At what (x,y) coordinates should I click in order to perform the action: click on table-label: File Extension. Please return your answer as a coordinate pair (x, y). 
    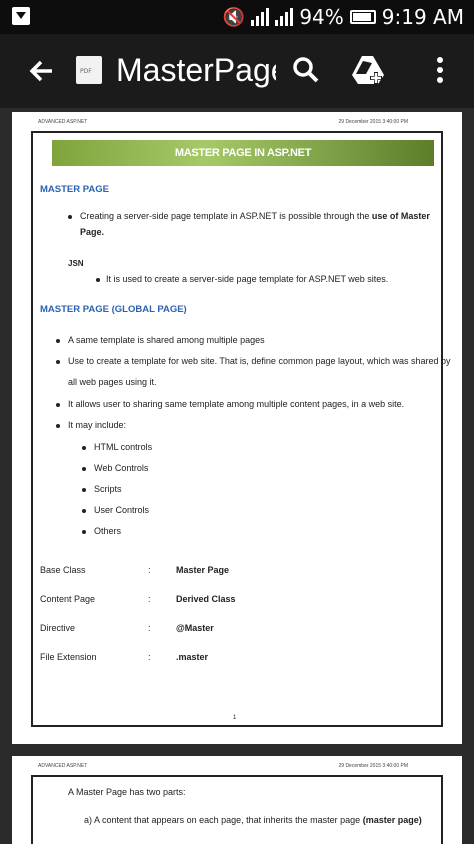
    Looking at the image, I should click on (68, 657).